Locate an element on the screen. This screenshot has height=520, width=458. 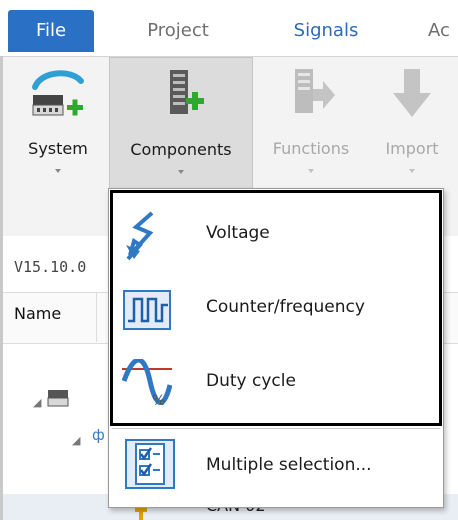
components-icon is located at coordinates (187, 92).